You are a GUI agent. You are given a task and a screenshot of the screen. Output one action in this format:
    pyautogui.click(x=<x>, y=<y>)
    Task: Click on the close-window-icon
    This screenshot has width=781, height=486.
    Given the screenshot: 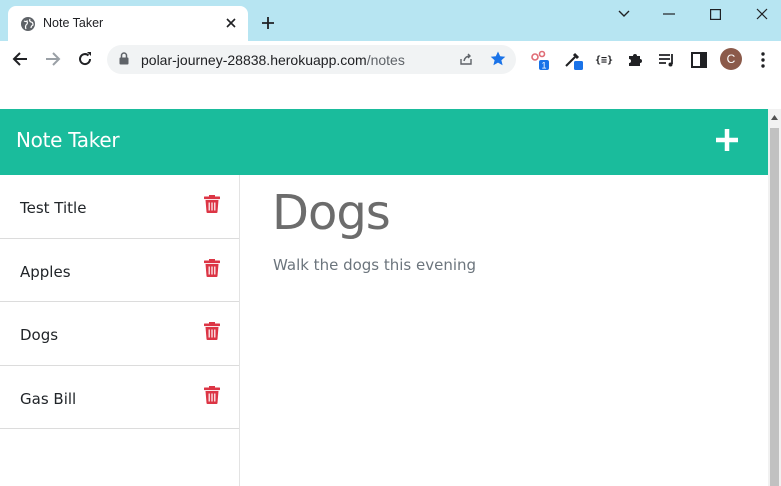 What is the action you would take?
    pyautogui.click(x=762, y=14)
    